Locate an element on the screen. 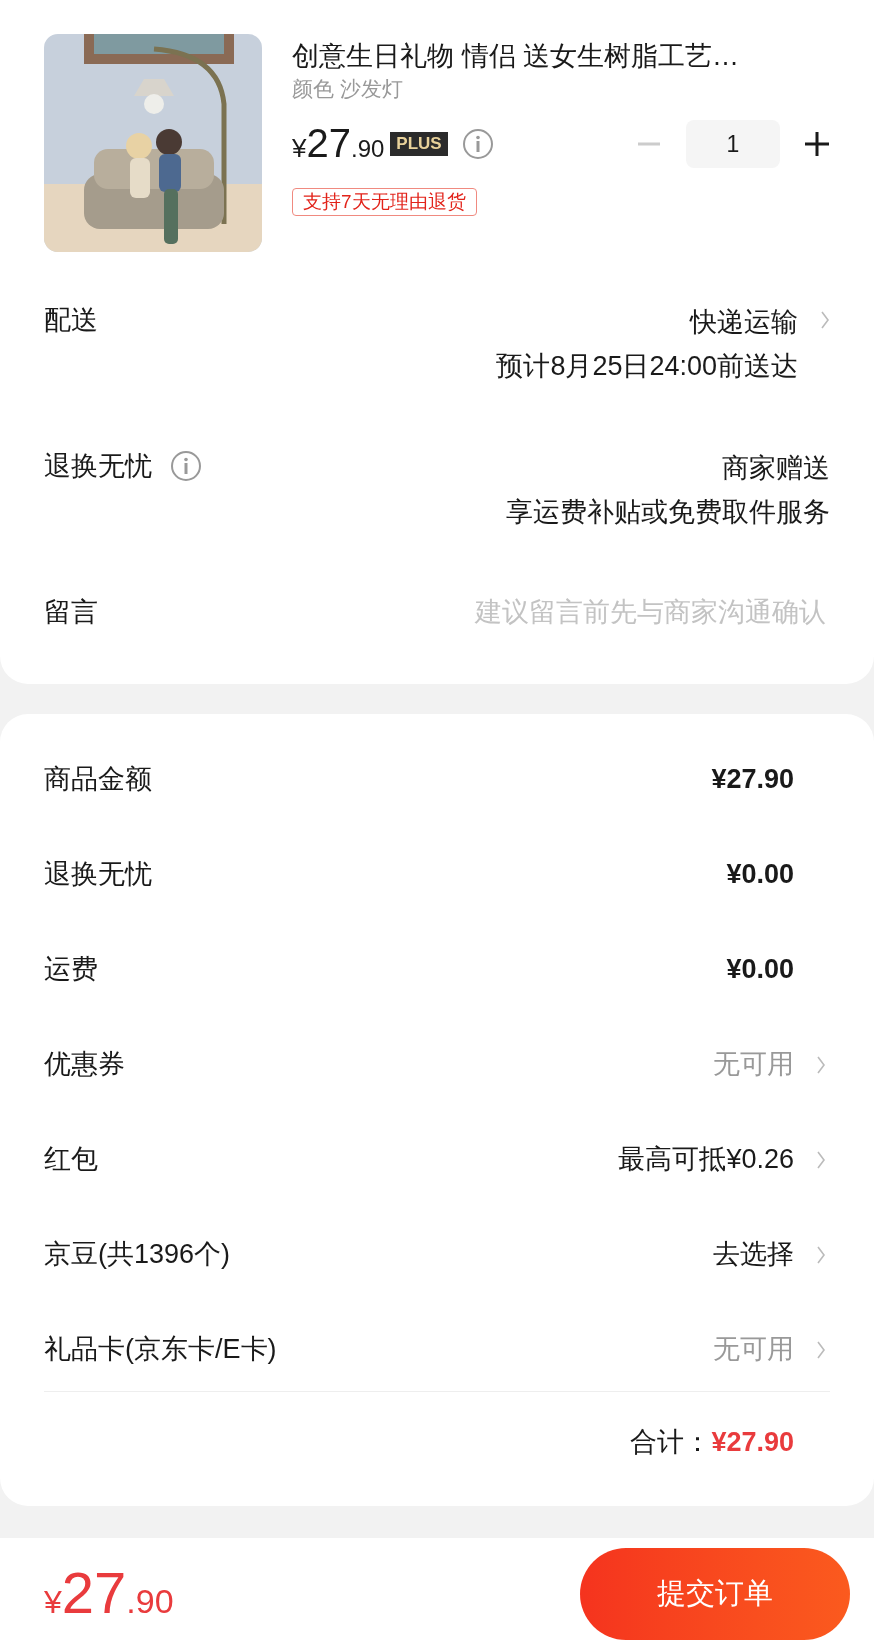 Image resolution: width=874 pixels, height=1650 pixels. summary-label: 礼品卡(京东卡/E卡) is located at coordinates (160, 1350).